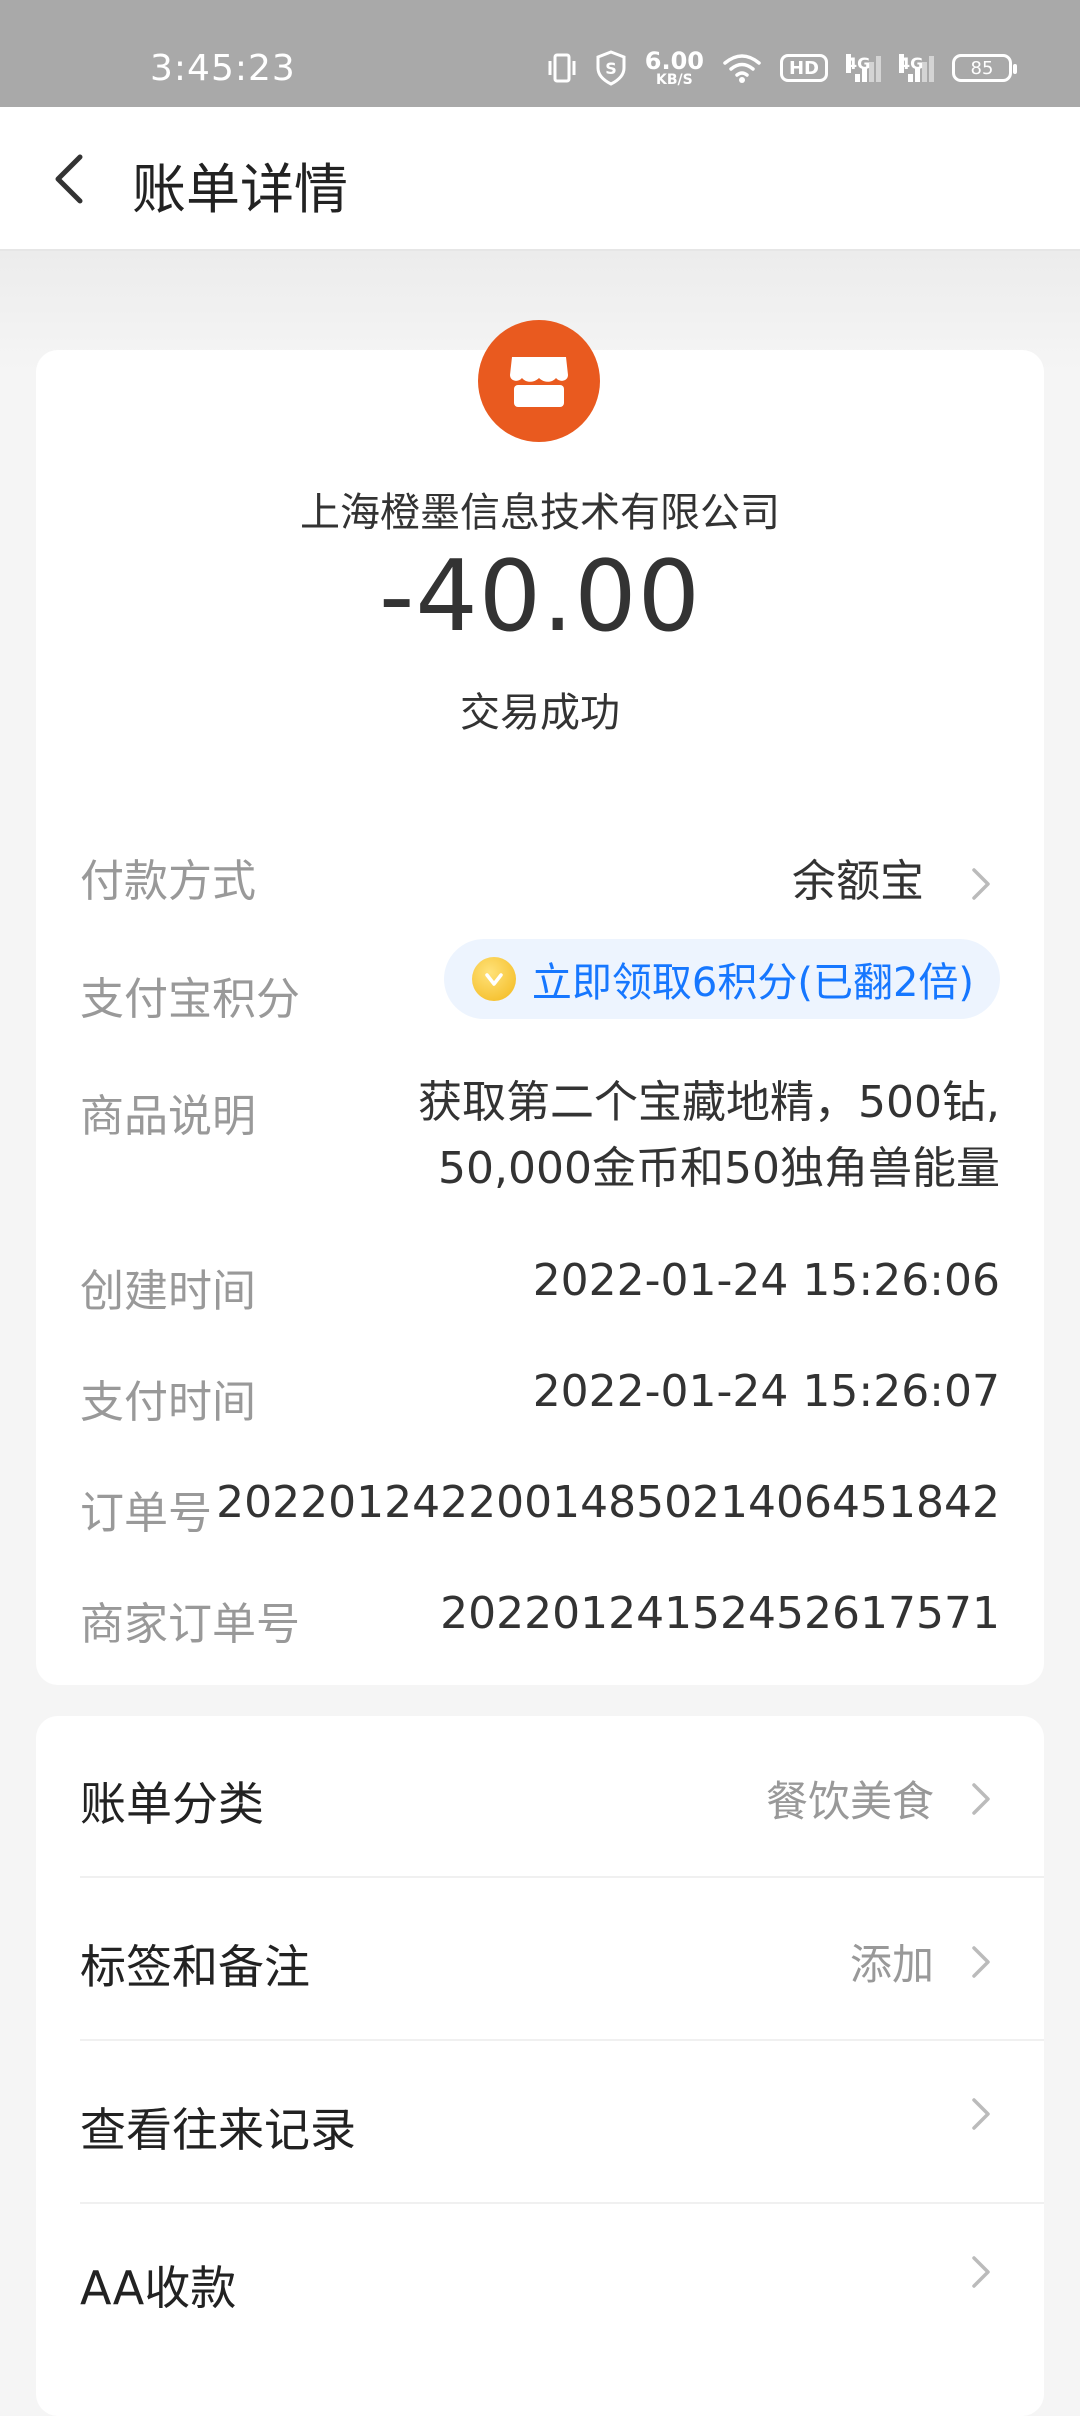  I want to click on points-text: 立即领取6积分(已翻2倍), so click(752, 983).